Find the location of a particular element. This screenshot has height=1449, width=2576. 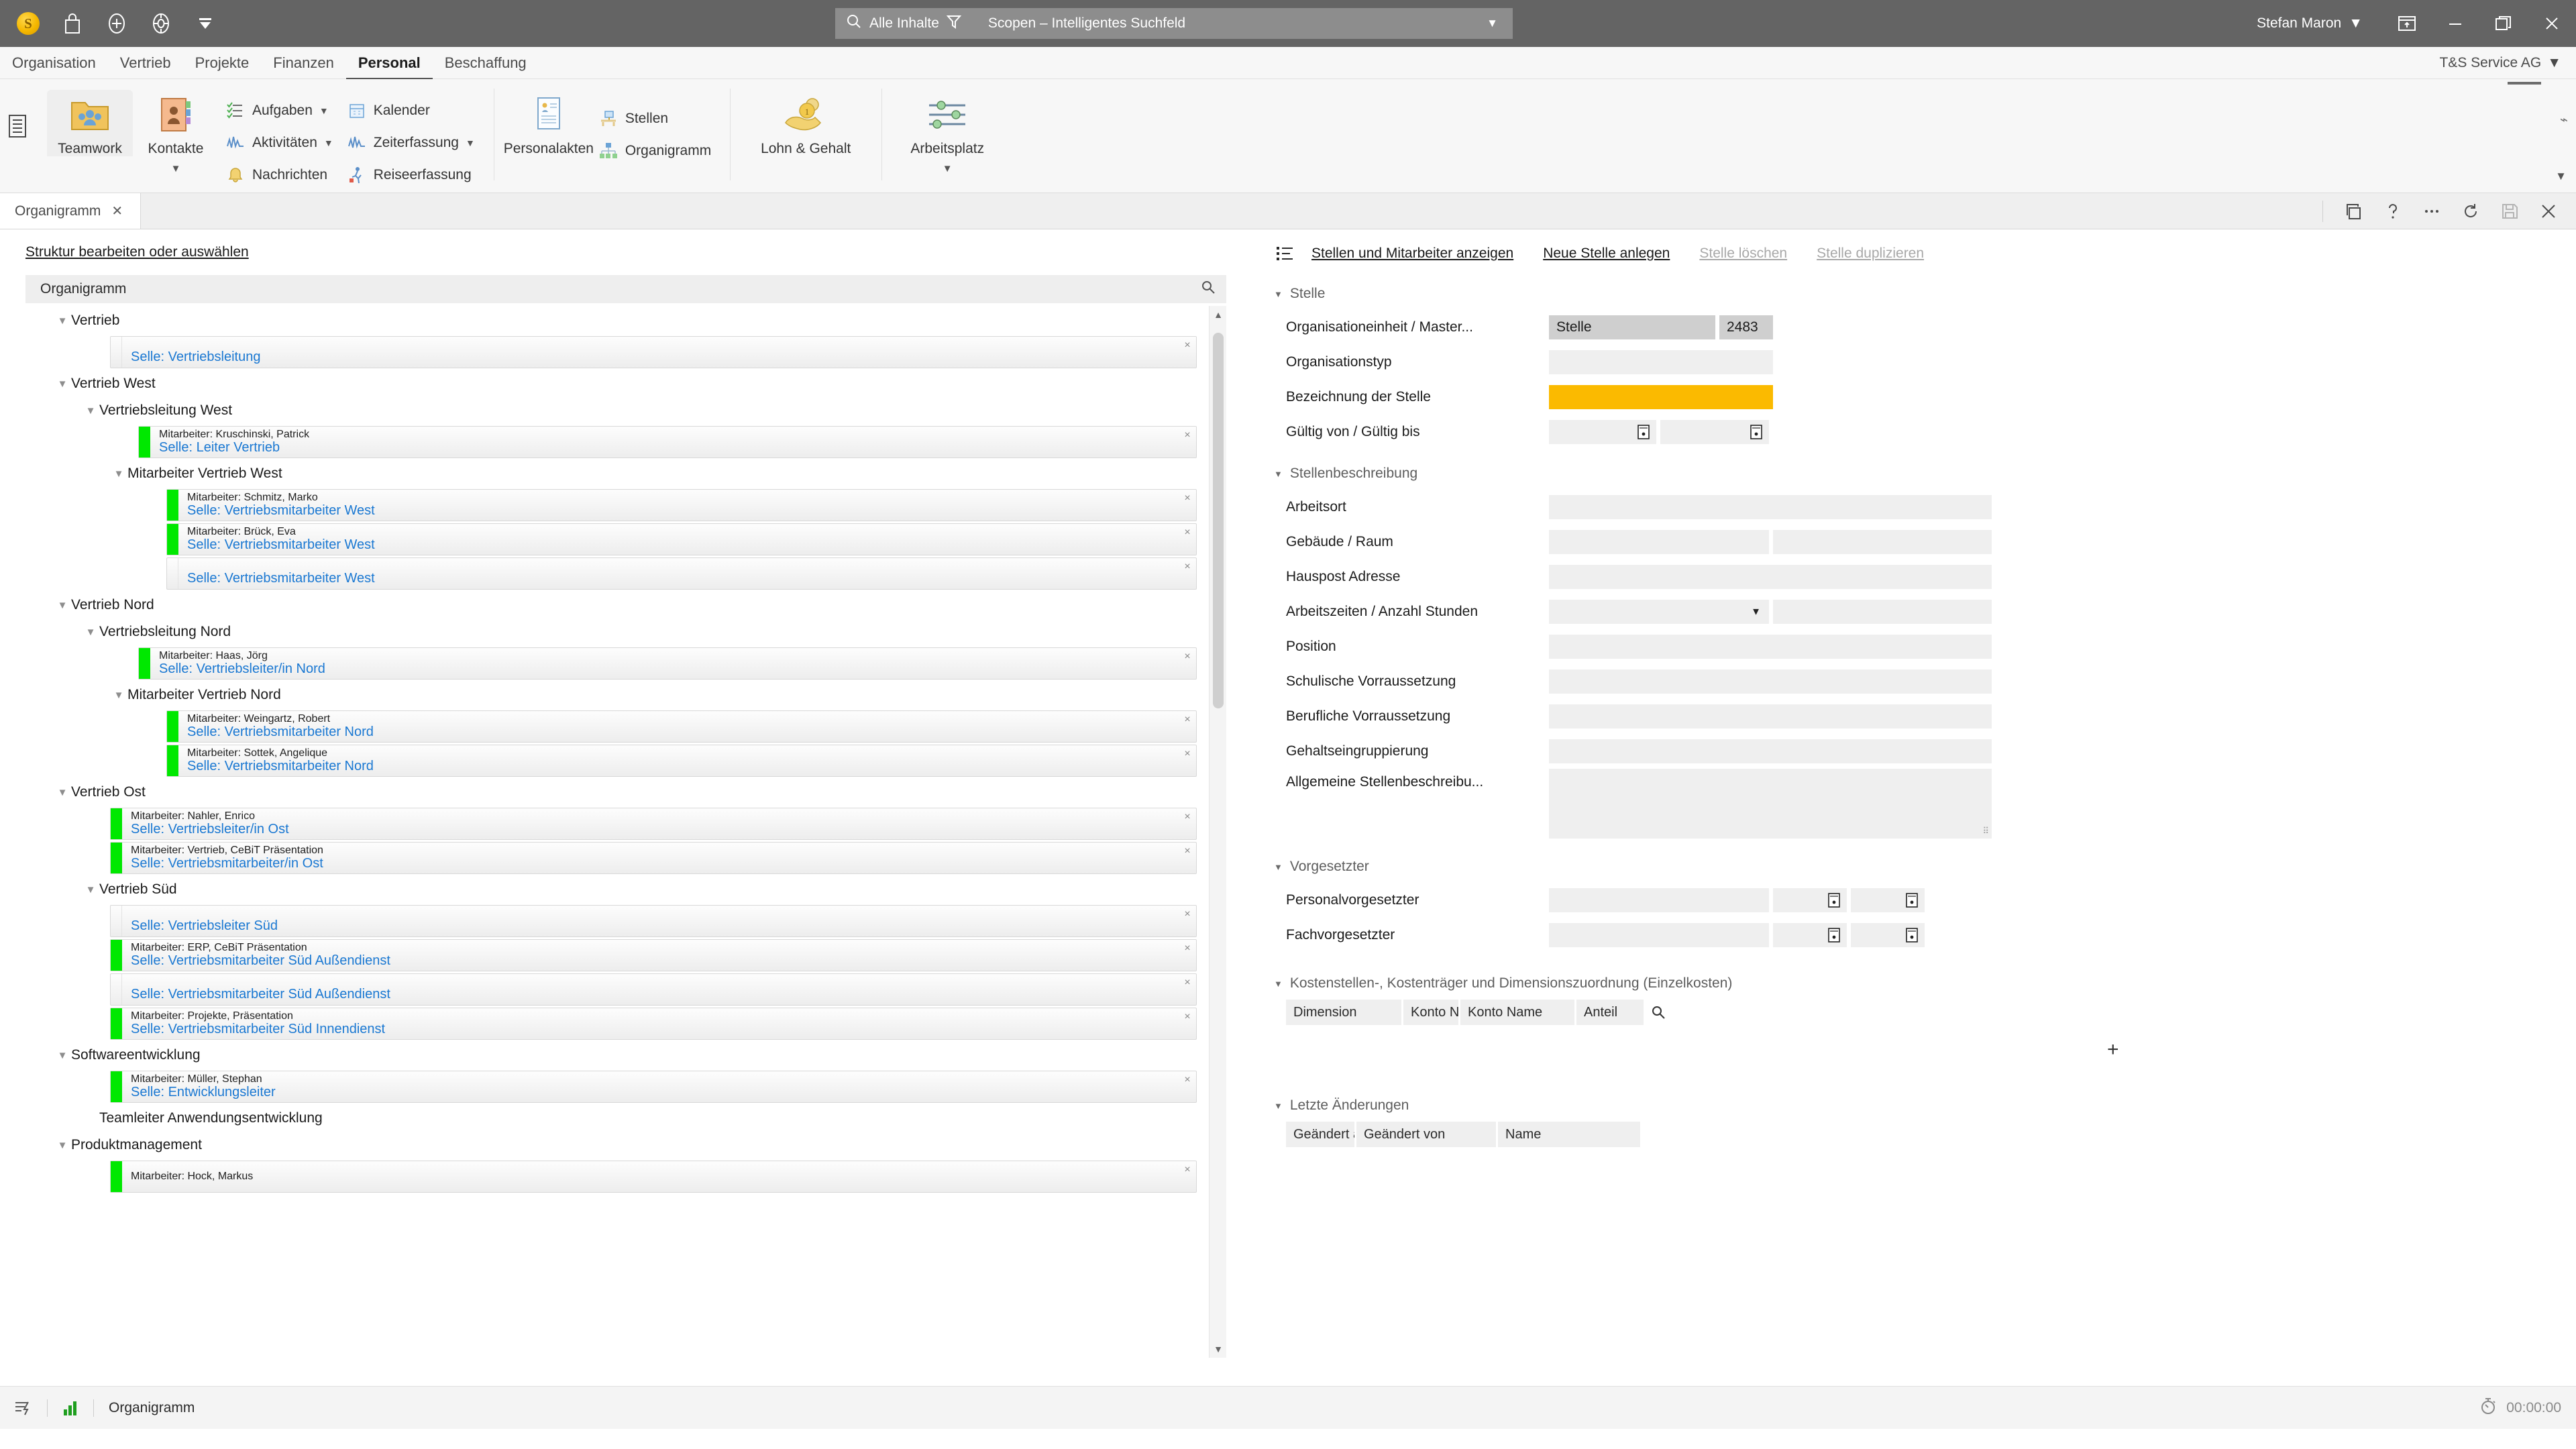

search-input: Scopen – Intelligentes Suchfeld is located at coordinates (1229, 23).